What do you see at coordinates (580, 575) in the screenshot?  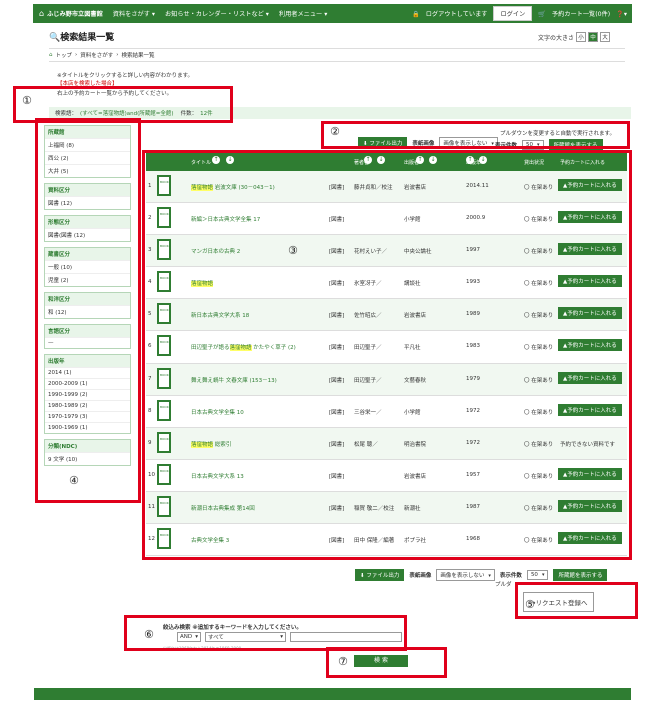 I see `show-holdings-button-bottom: 所蔵館を表示する` at bounding box center [580, 575].